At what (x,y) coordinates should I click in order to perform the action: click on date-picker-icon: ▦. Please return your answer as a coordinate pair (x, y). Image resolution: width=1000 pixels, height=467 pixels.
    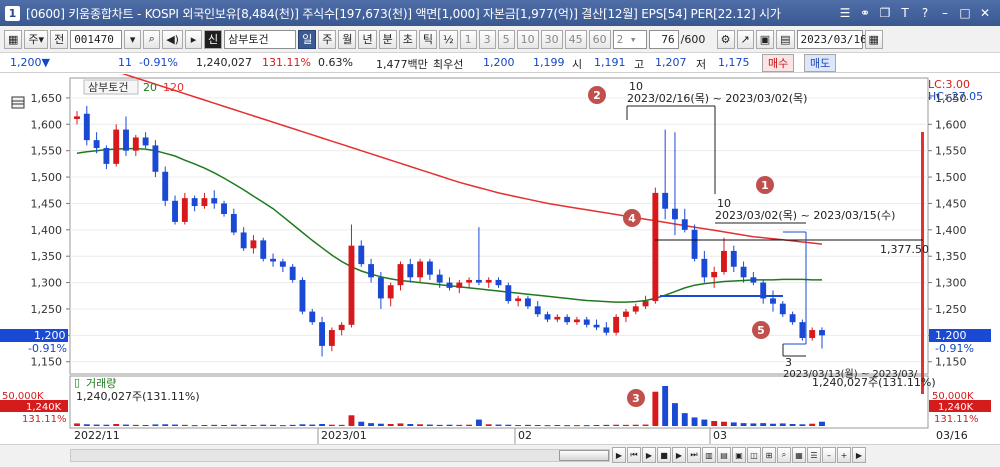
    Looking at the image, I should click on (873, 39).